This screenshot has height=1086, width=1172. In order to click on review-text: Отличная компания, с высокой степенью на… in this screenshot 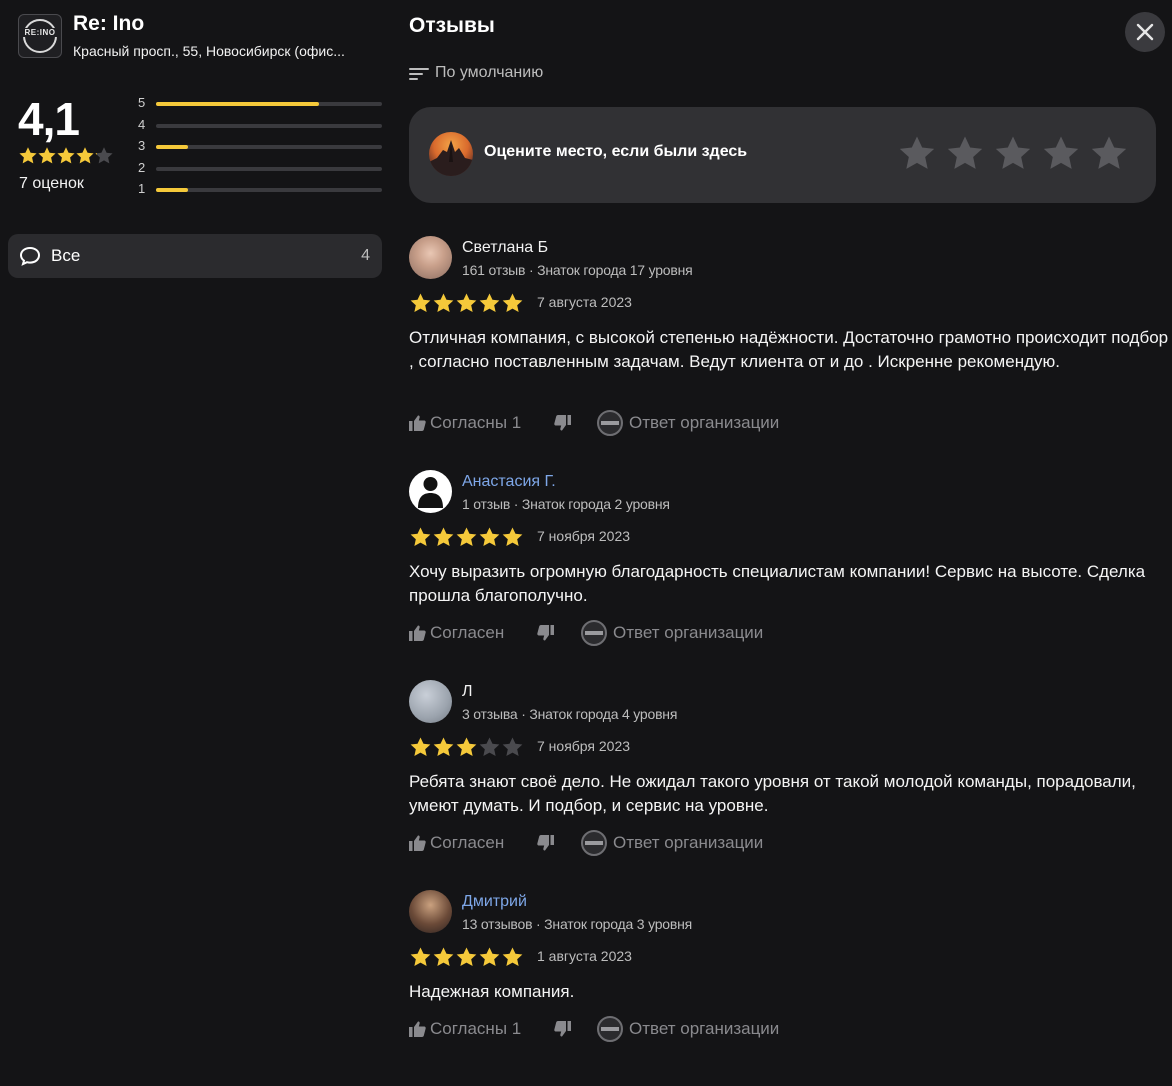, I will do `click(789, 349)`.